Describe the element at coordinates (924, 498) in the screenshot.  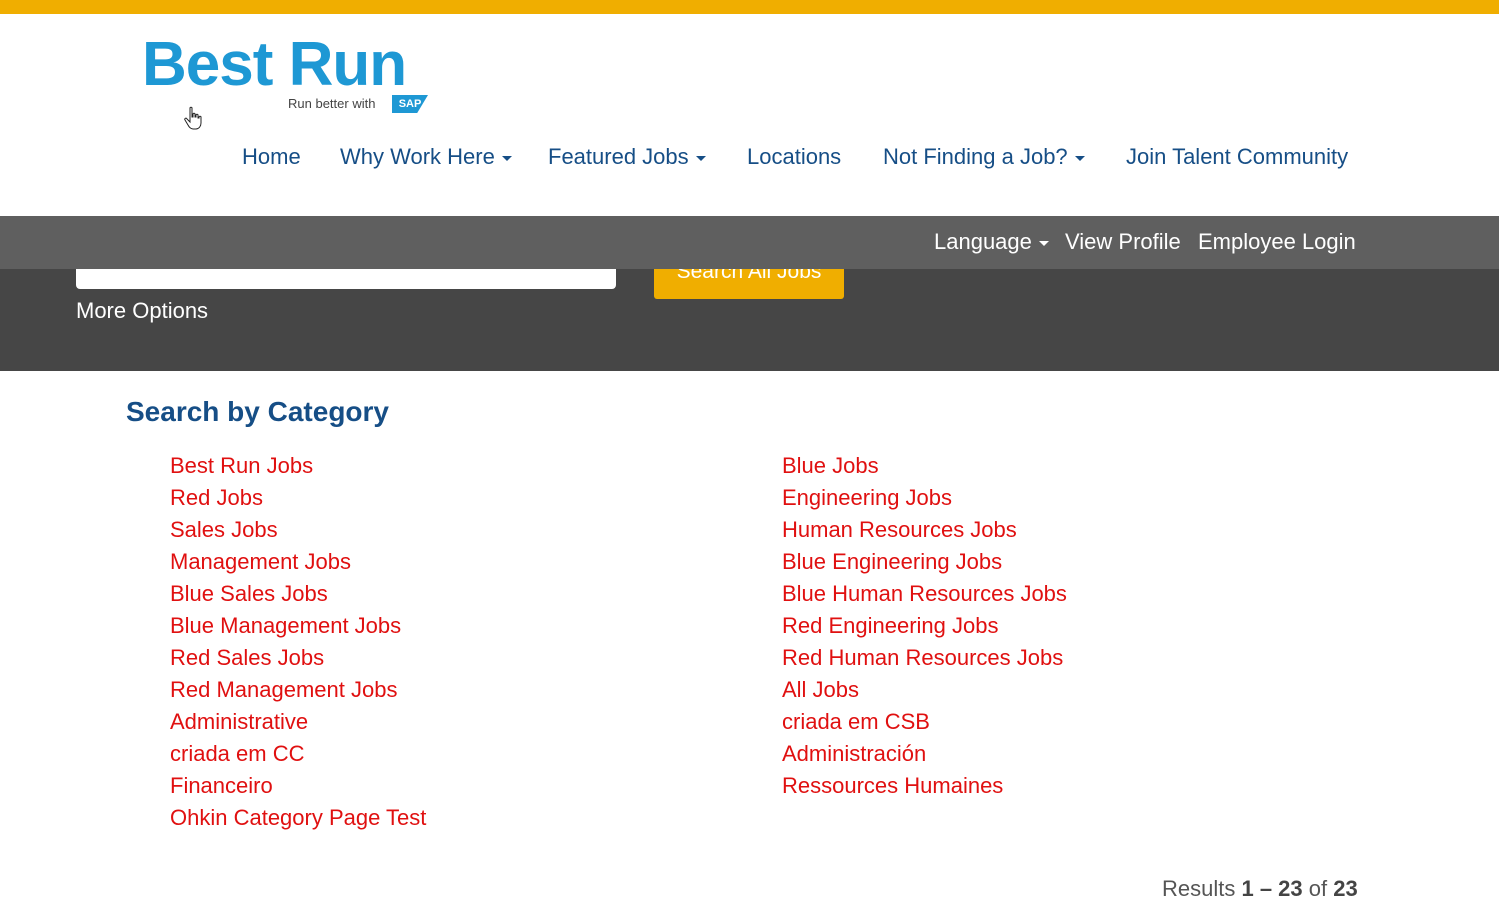
I see `category-link: Engineering Jobs` at that location.